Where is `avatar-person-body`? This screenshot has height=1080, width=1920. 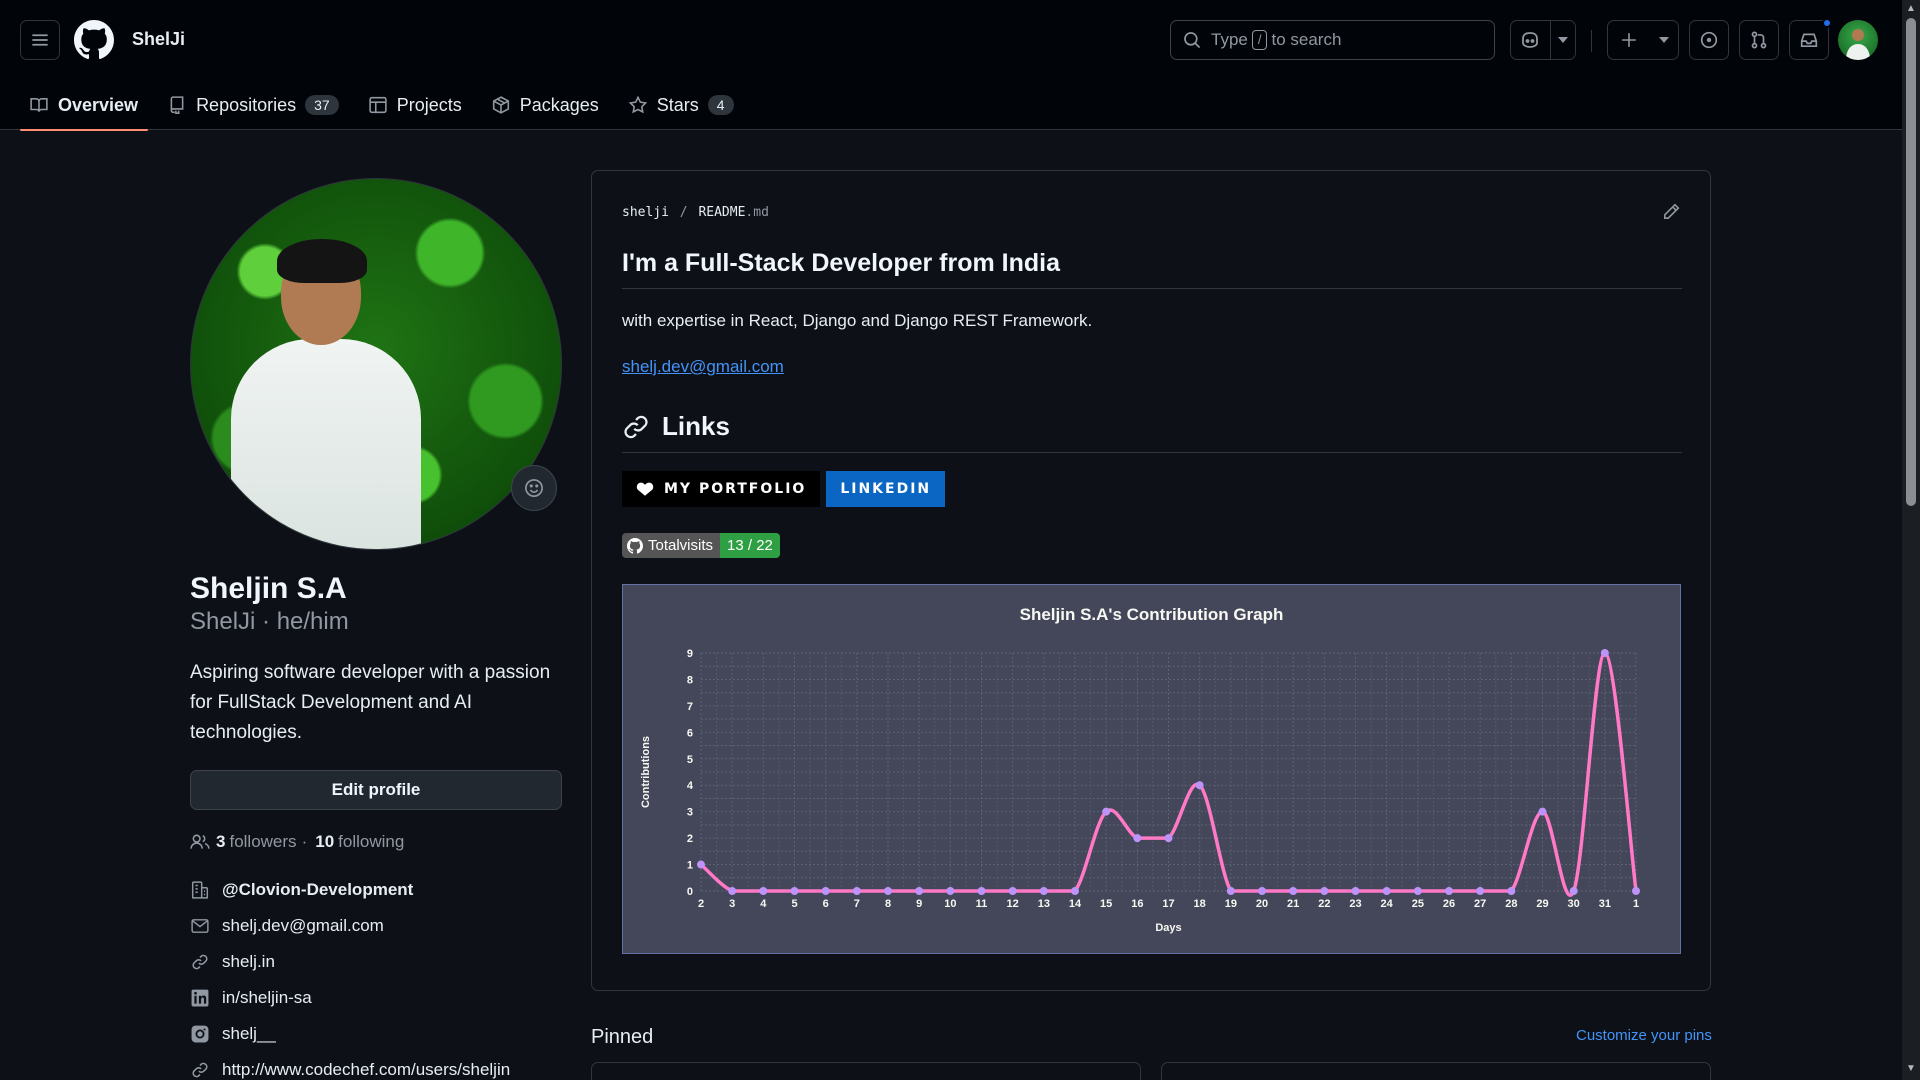
avatar-person-body is located at coordinates (326, 444).